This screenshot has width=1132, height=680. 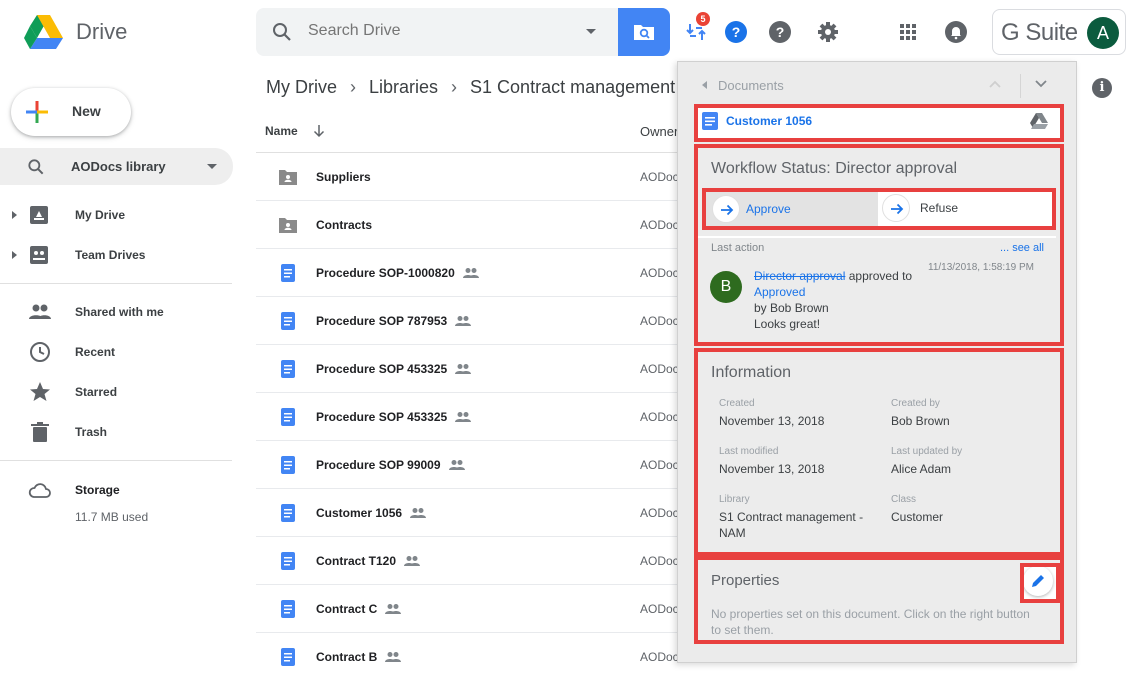 What do you see at coordinates (704, 85) in the screenshot?
I see `back-arrow-icon` at bounding box center [704, 85].